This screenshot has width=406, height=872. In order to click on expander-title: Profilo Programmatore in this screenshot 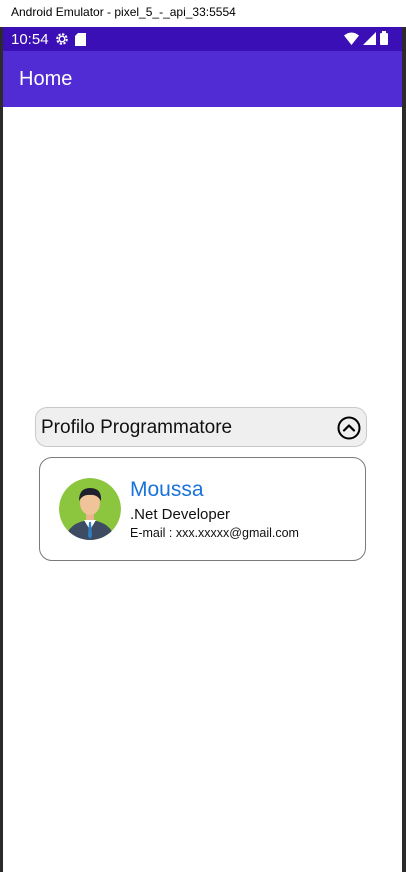, I will do `click(137, 427)`.